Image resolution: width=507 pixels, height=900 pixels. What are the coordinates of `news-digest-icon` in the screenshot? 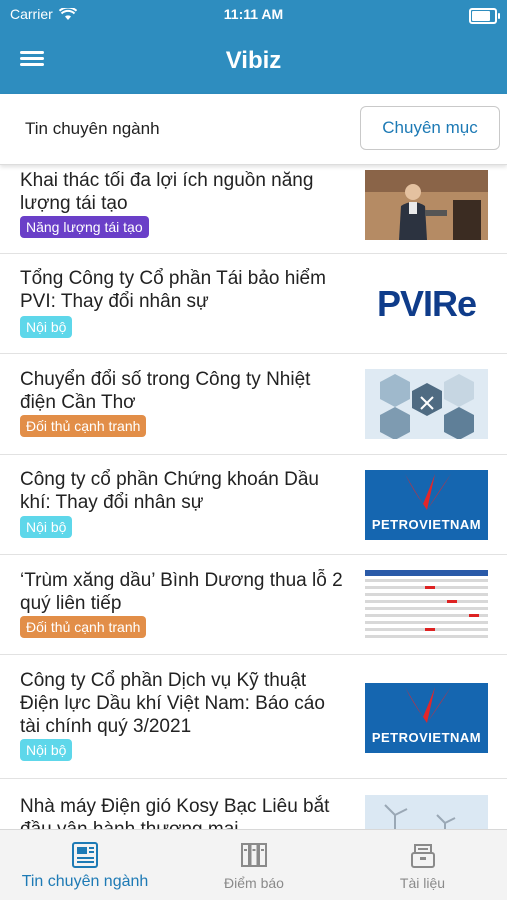 It's located at (254, 855).